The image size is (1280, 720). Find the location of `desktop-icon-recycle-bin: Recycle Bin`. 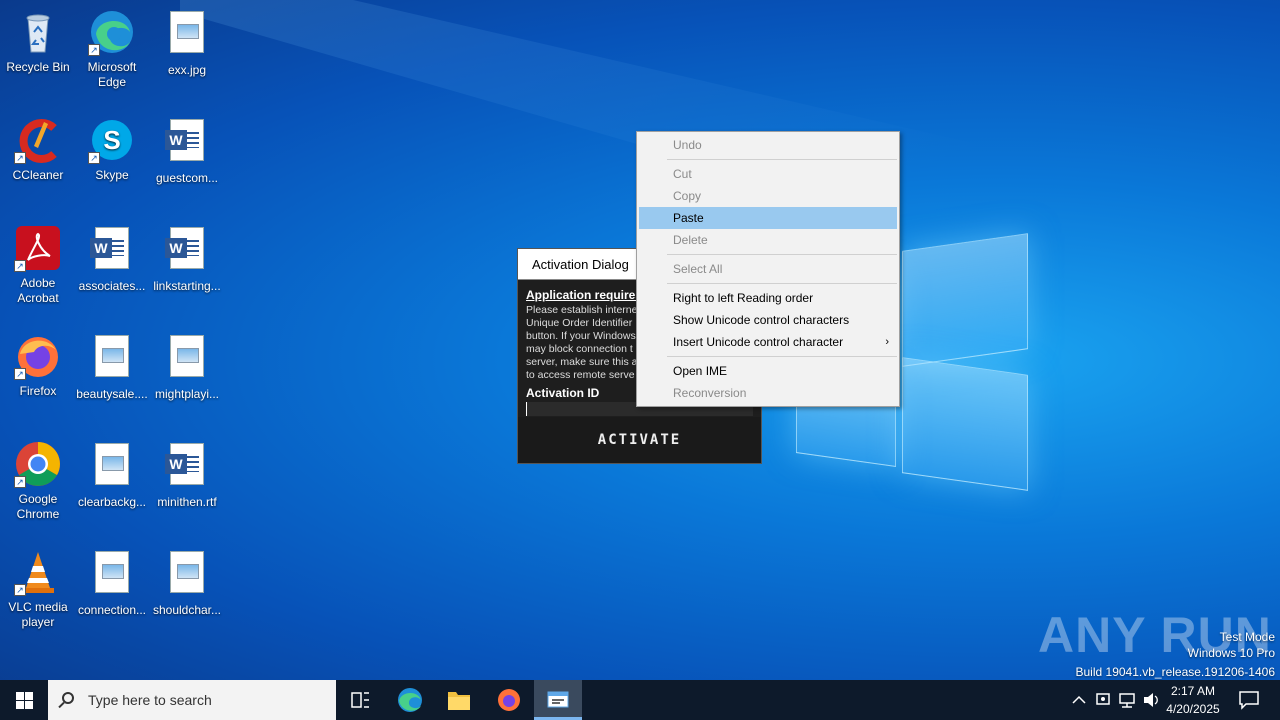

desktop-icon-recycle-bin: Recycle Bin is located at coordinates (38, 41).